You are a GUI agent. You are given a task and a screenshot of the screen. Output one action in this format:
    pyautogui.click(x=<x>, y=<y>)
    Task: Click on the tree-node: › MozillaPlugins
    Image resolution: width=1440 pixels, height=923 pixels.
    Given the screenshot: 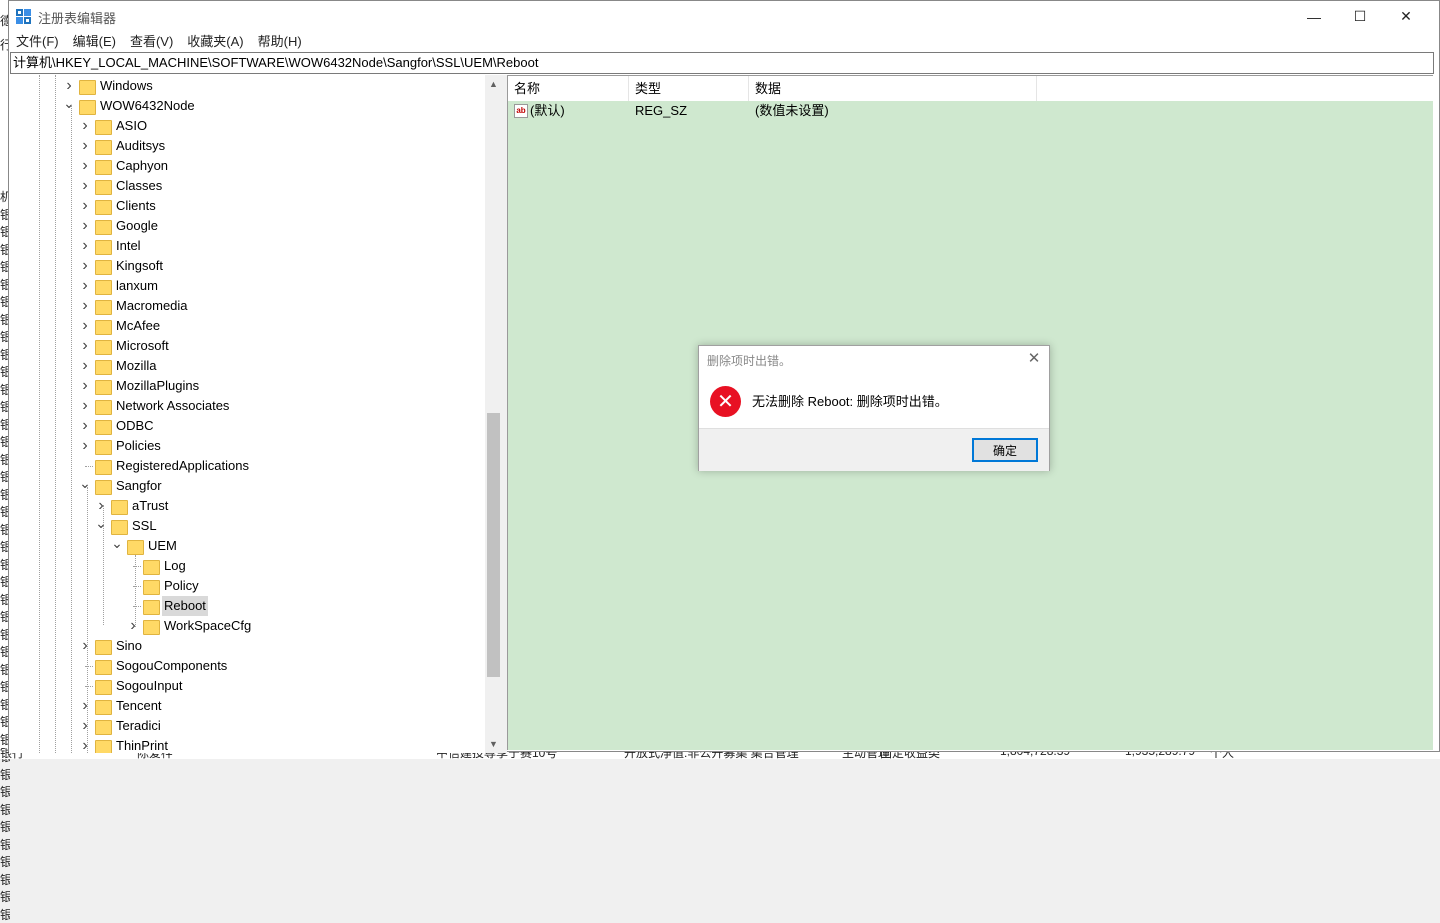 What is the action you would take?
    pyautogui.click(x=140, y=386)
    